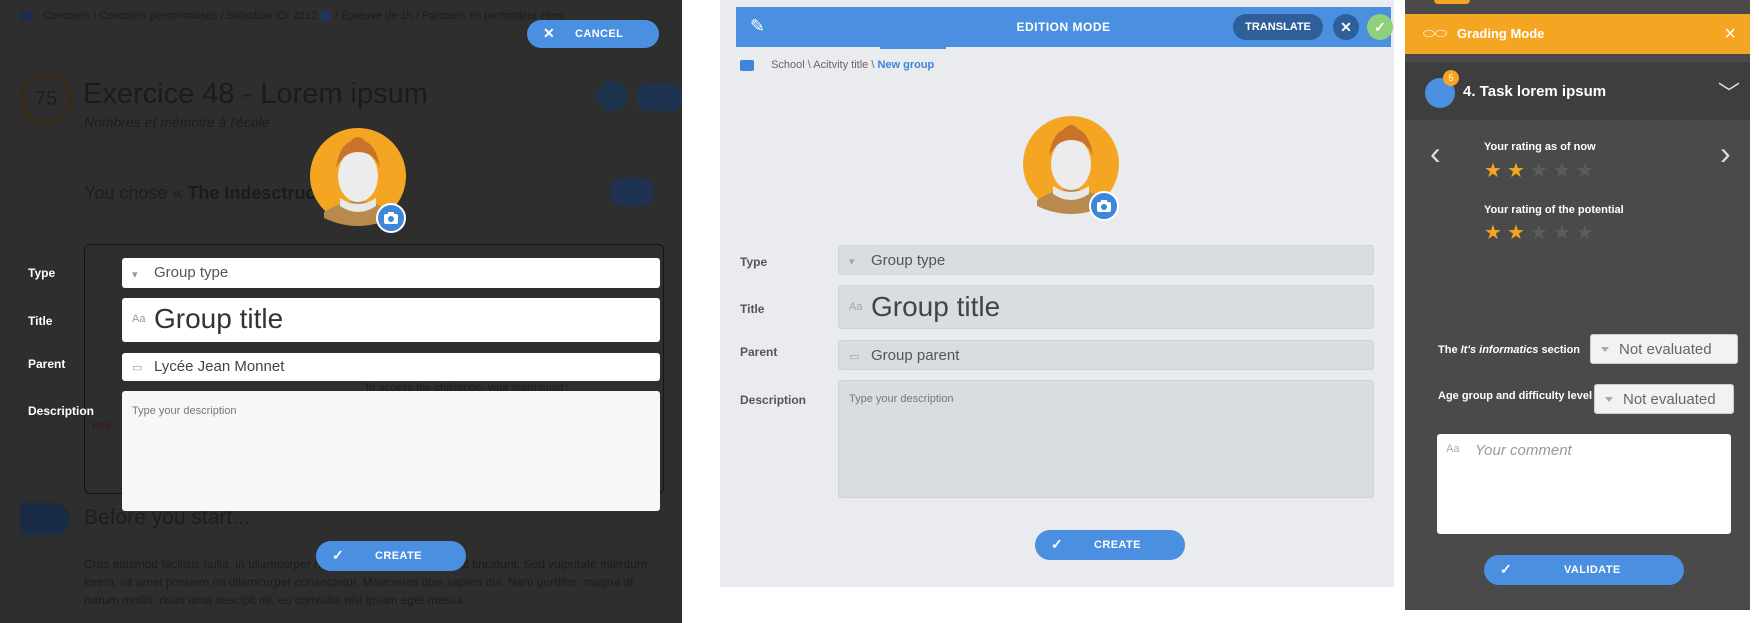 This screenshot has height=623, width=1759. Describe the element at coordinates (1540, 147) in the screenshot. I see `rating-now-label: Your rating as of now` at that location.